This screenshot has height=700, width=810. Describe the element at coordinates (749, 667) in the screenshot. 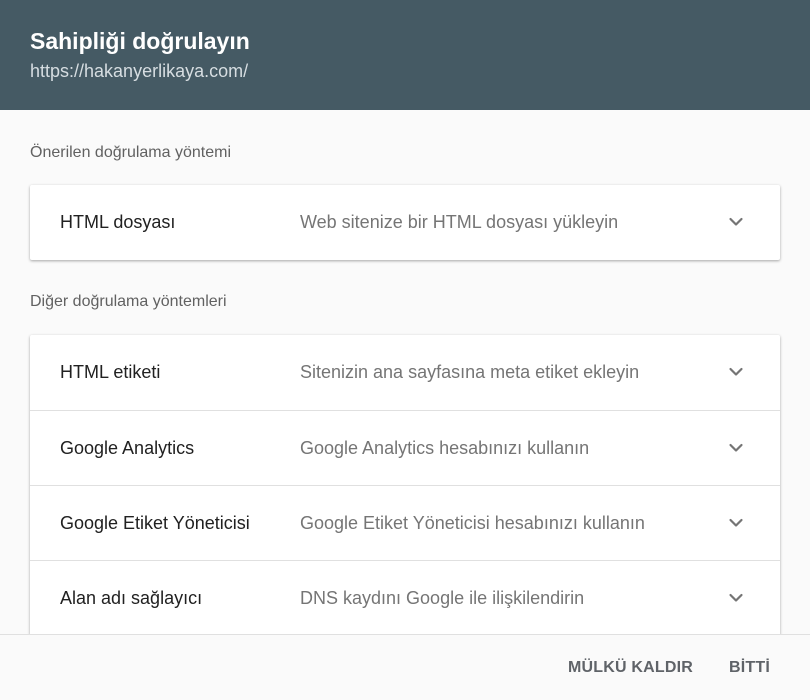

I see `done-button: BİTTİ` at that location.